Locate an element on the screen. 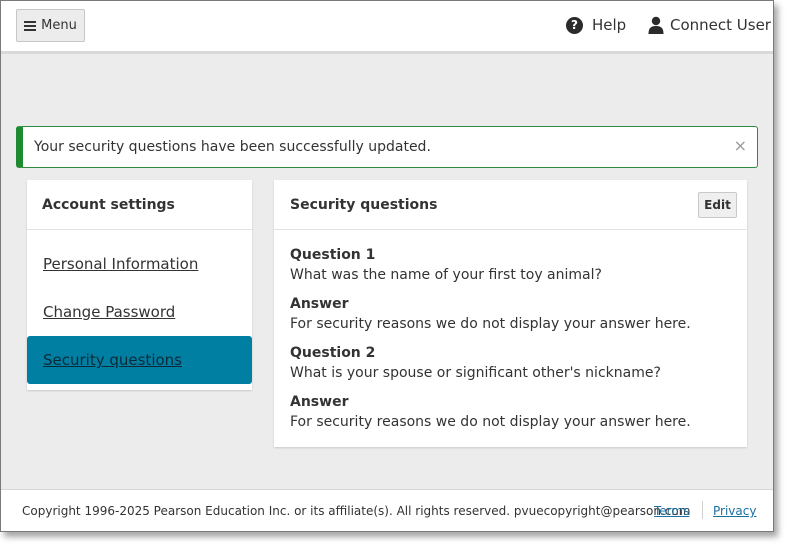 The height and width of the screenshot is (550, 789). help-link: ? Help is located at coordinates (596, 25).